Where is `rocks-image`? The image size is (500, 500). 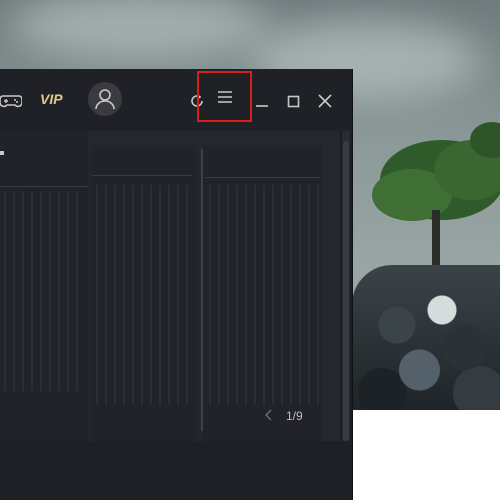 rocks-image is located at coordinates (426, 340).